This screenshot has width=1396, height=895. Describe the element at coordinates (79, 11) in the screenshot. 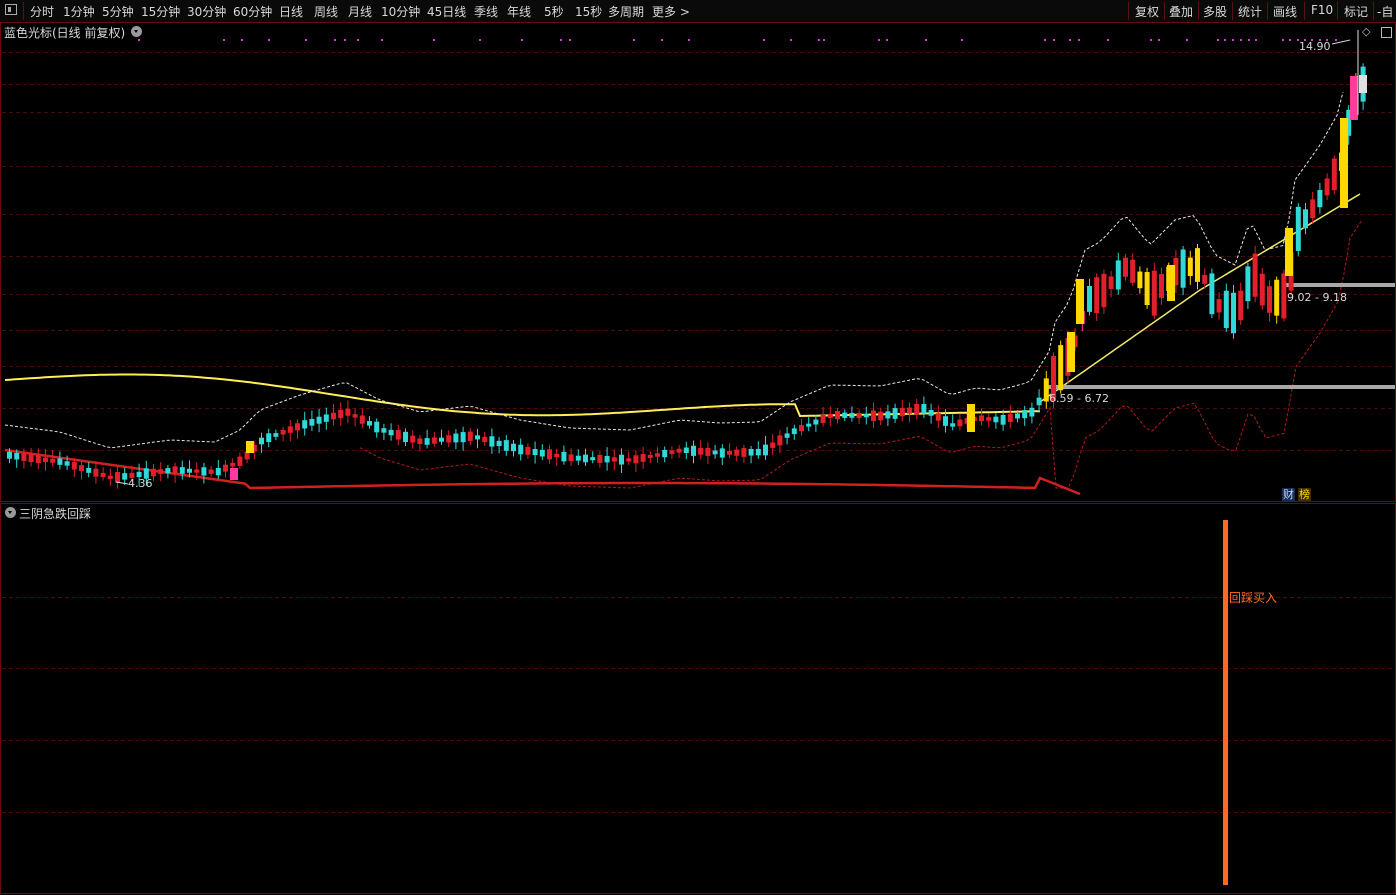

I see `period-tab: 1分钟` at that location.